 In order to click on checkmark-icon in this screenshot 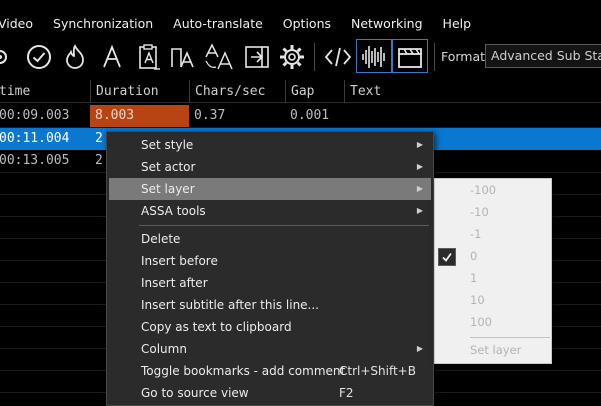, I will do `click(447, 257)`.